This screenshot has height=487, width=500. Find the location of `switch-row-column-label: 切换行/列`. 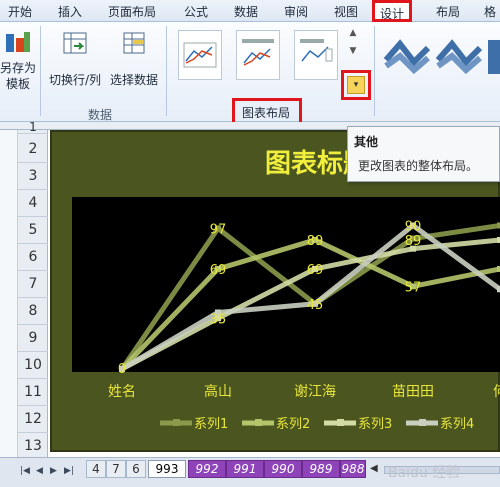

switch-row-column-label: 切换行/列 is located at coordinates (75, 80).